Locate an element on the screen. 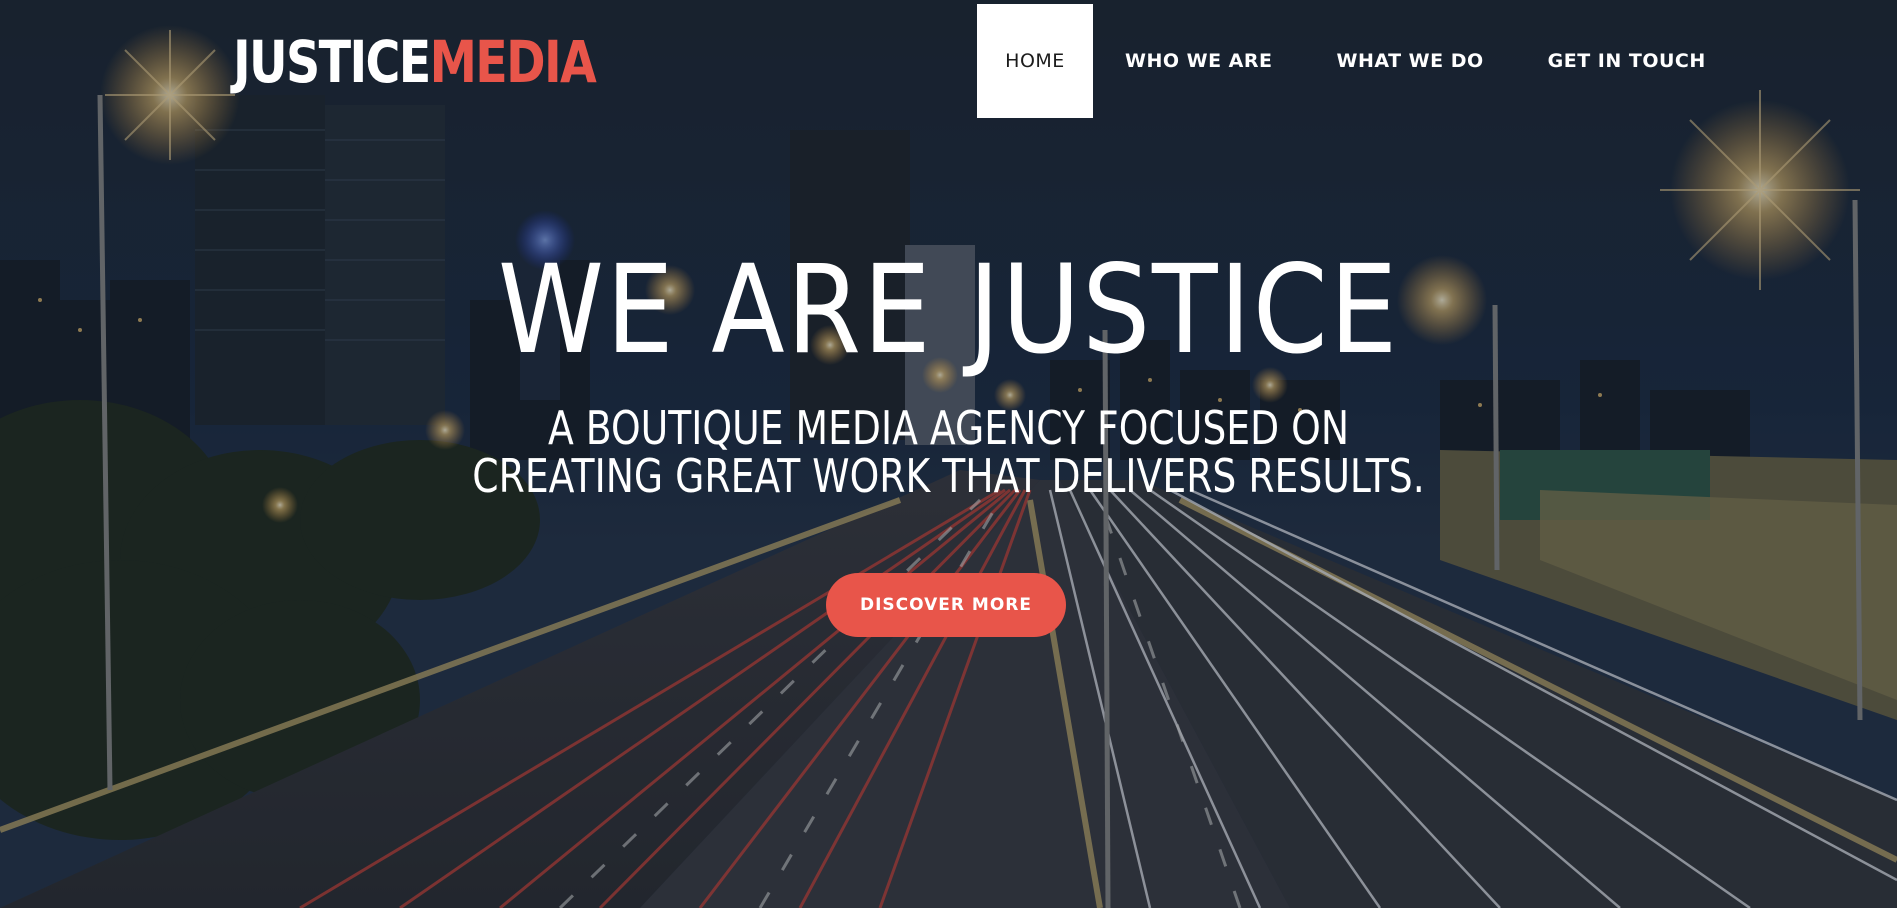 This screenshot has width=1897, height=908. brand-logo-word-justice: JUSTICE is located at coordinates (332, 62).